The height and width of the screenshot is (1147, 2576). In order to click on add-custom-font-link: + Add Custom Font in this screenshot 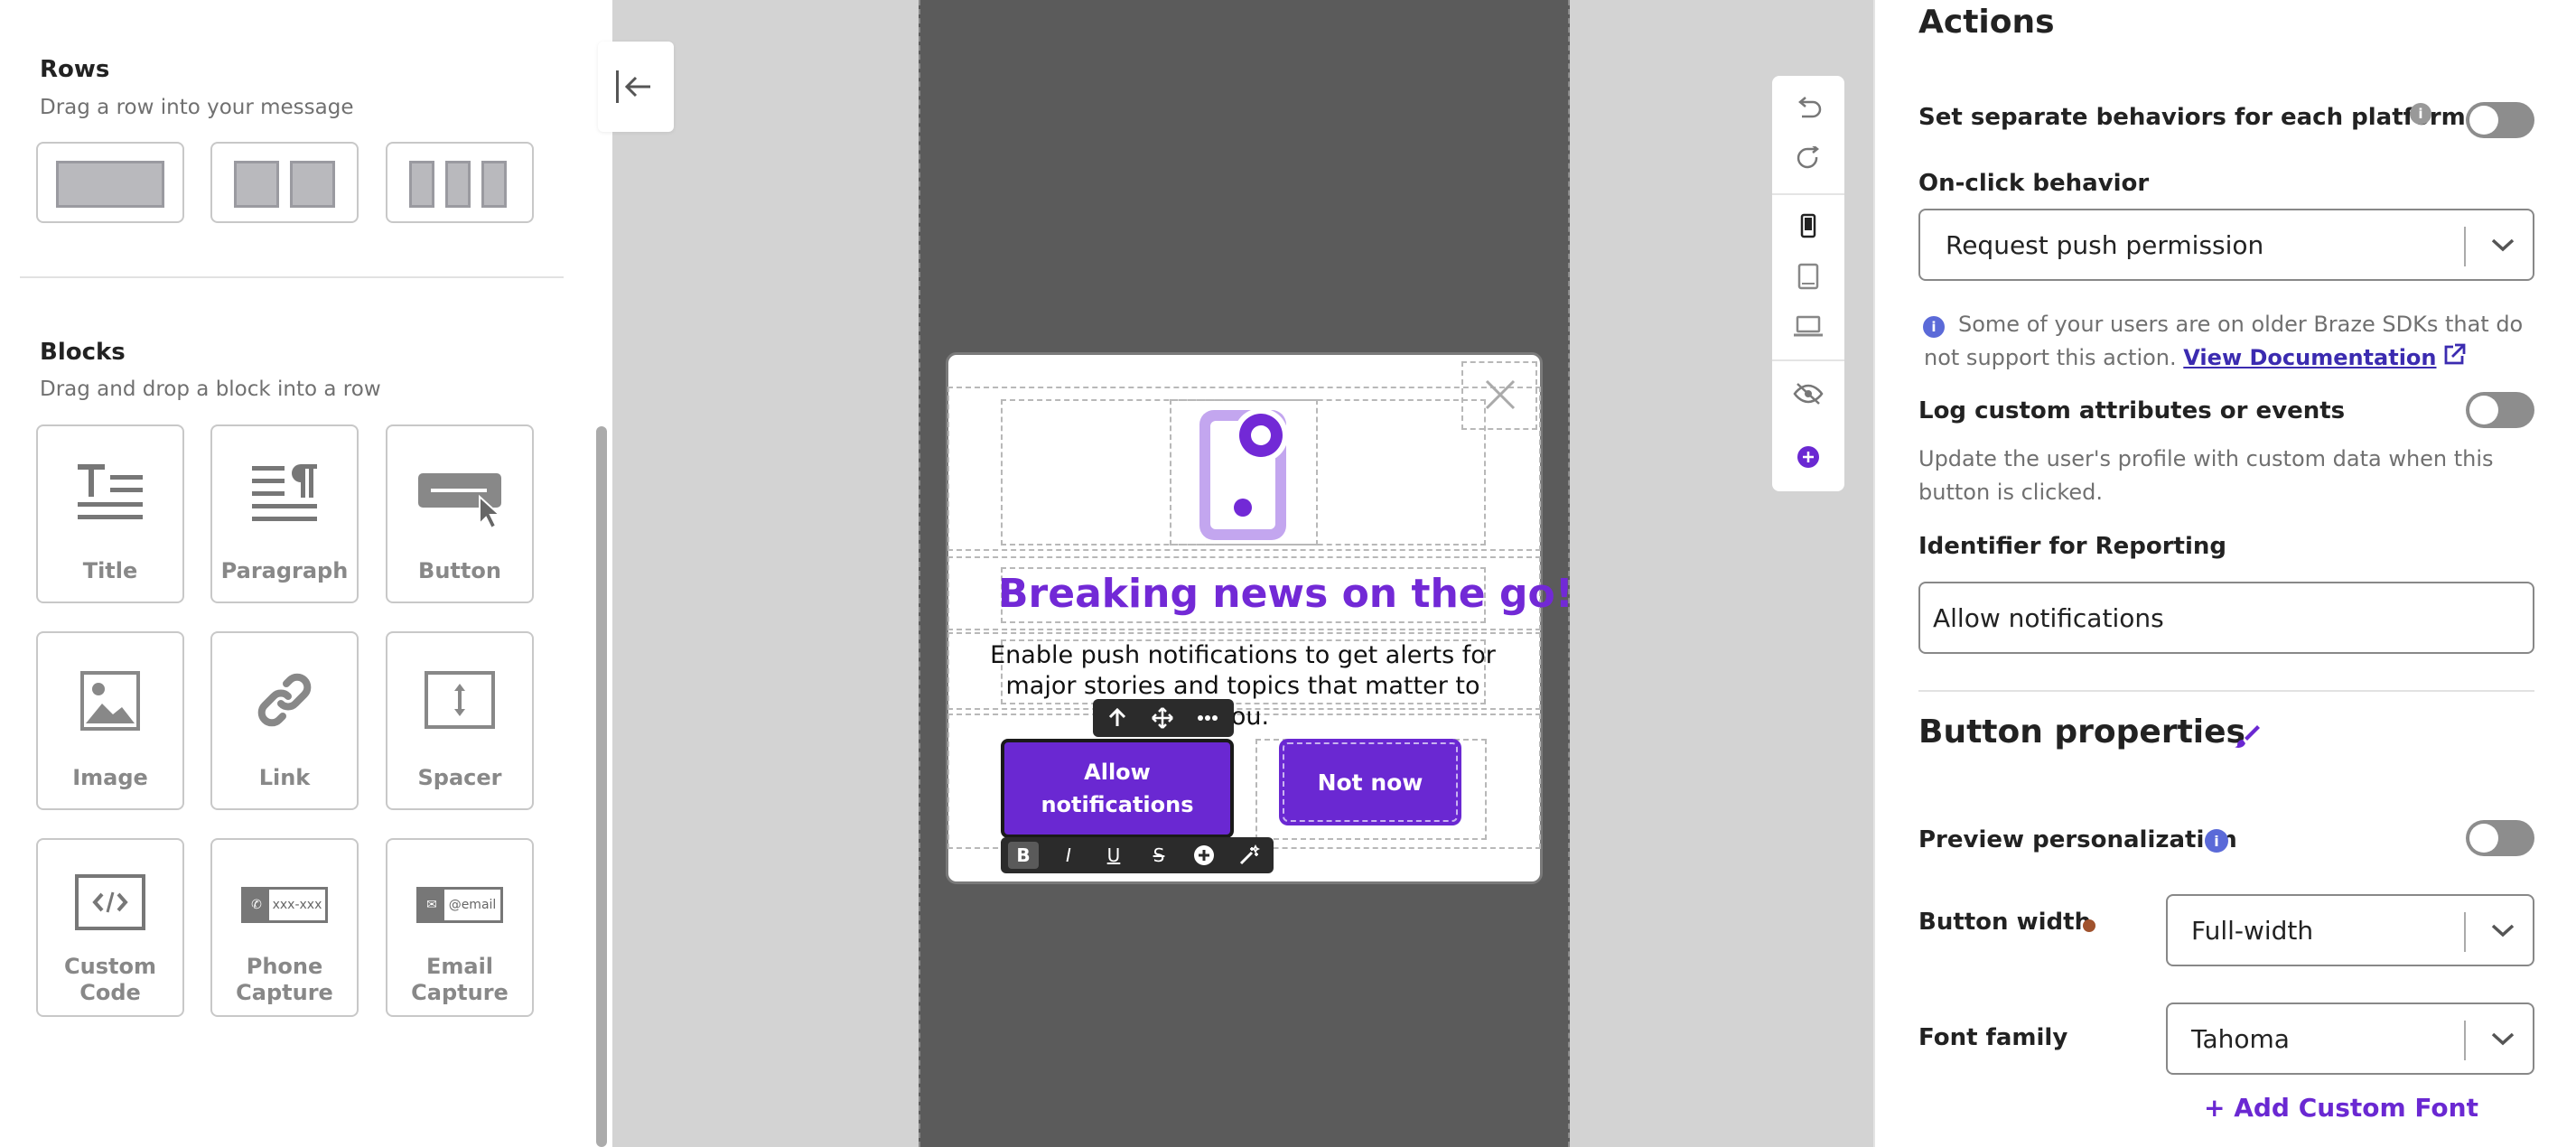, I will do `click(2341, 1108)`.